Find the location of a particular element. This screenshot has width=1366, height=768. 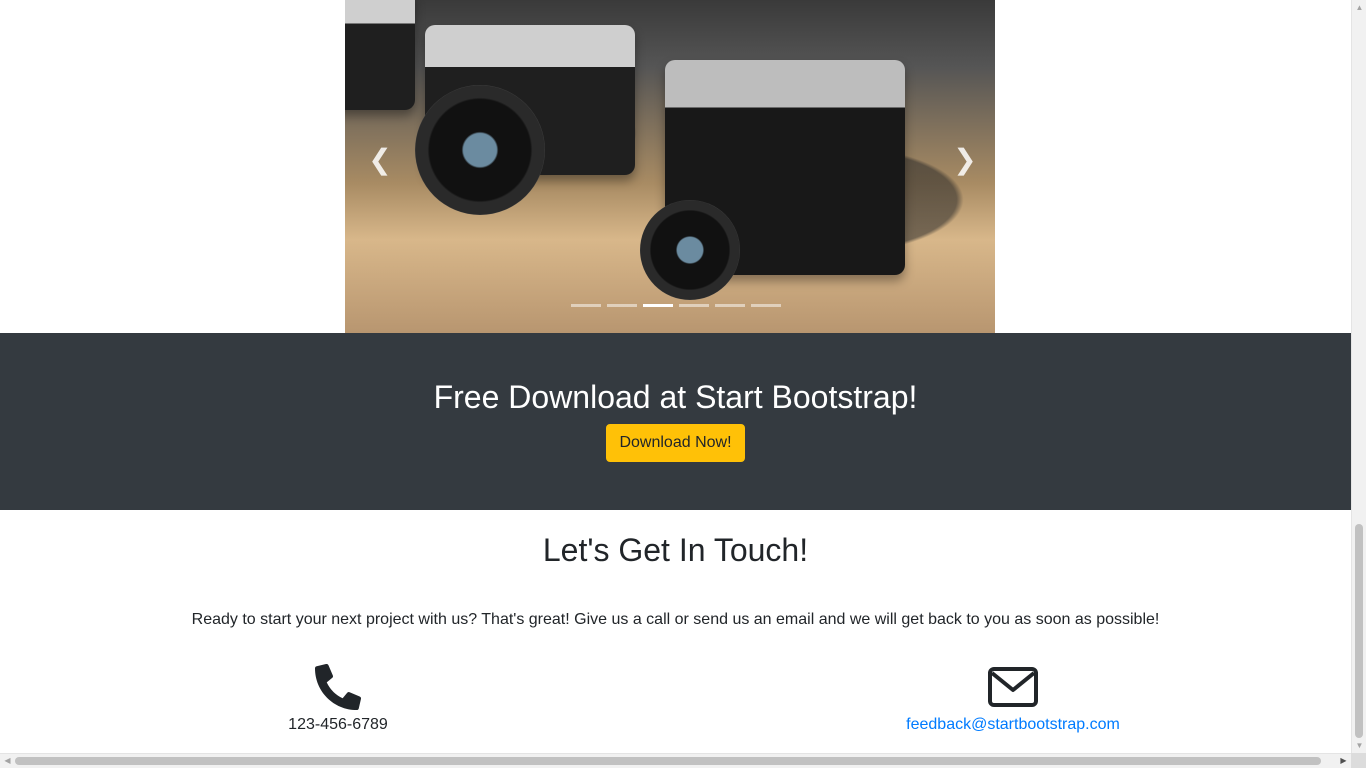

scrollbar-corner is located at coordinates (1358, 760).